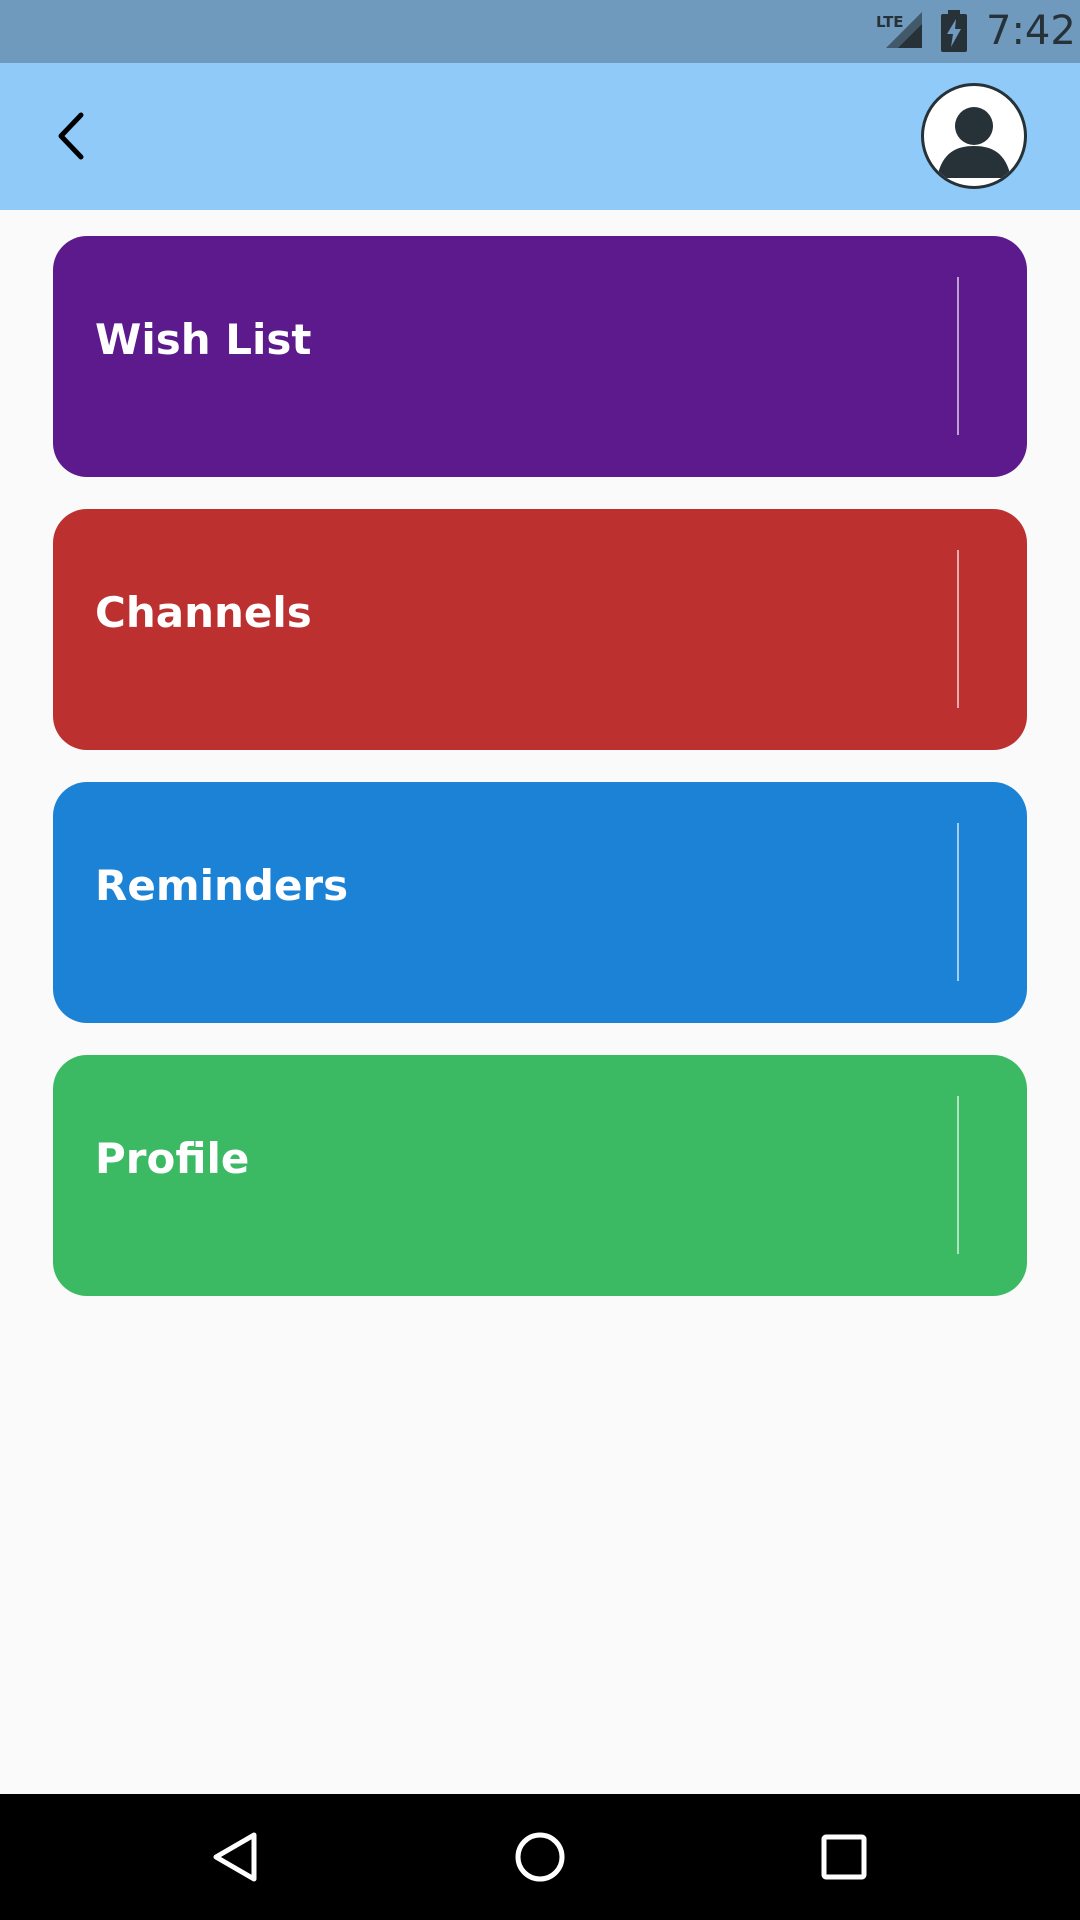  What do you see at coordinates (172, 1158) in the screenshot?
I see `menu-card-label: Profile` at bounding box center [172, 1158].